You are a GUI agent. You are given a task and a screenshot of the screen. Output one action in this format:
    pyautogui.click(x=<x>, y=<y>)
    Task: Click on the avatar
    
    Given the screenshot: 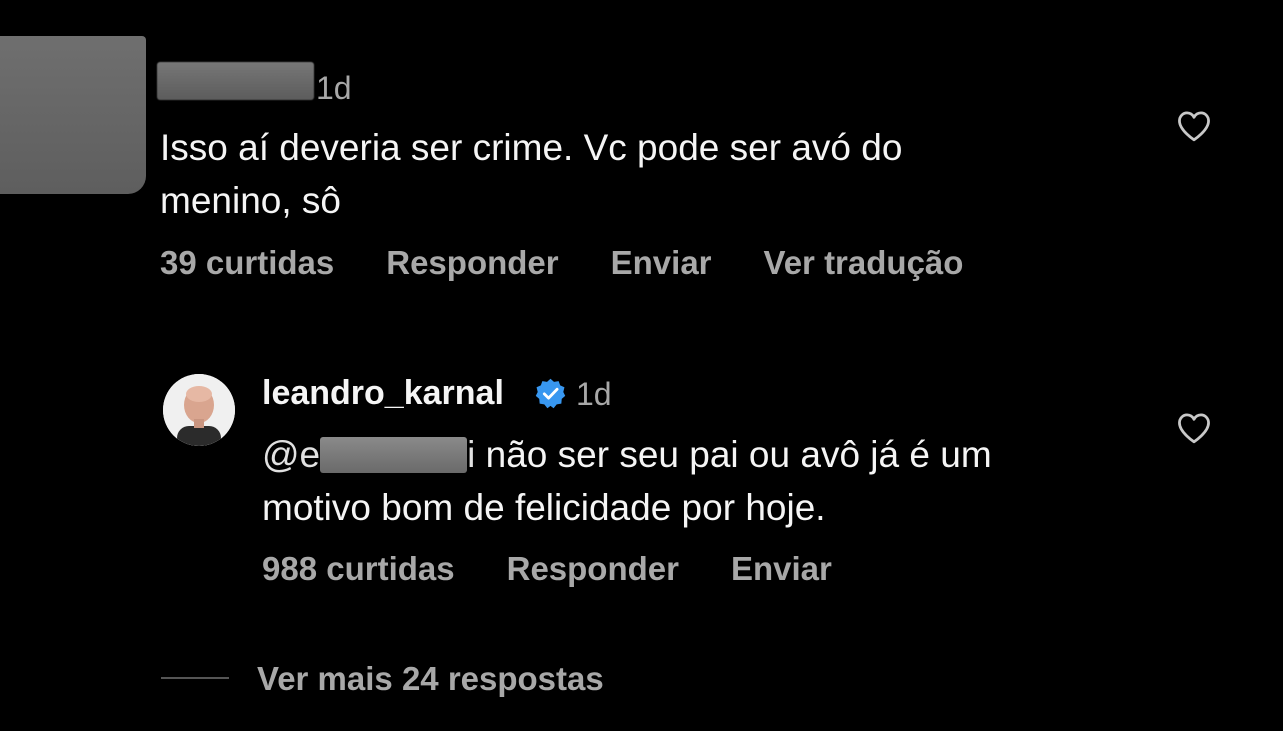 What is the action you would take?
    pyautogui.click(x=199, y=410)
    